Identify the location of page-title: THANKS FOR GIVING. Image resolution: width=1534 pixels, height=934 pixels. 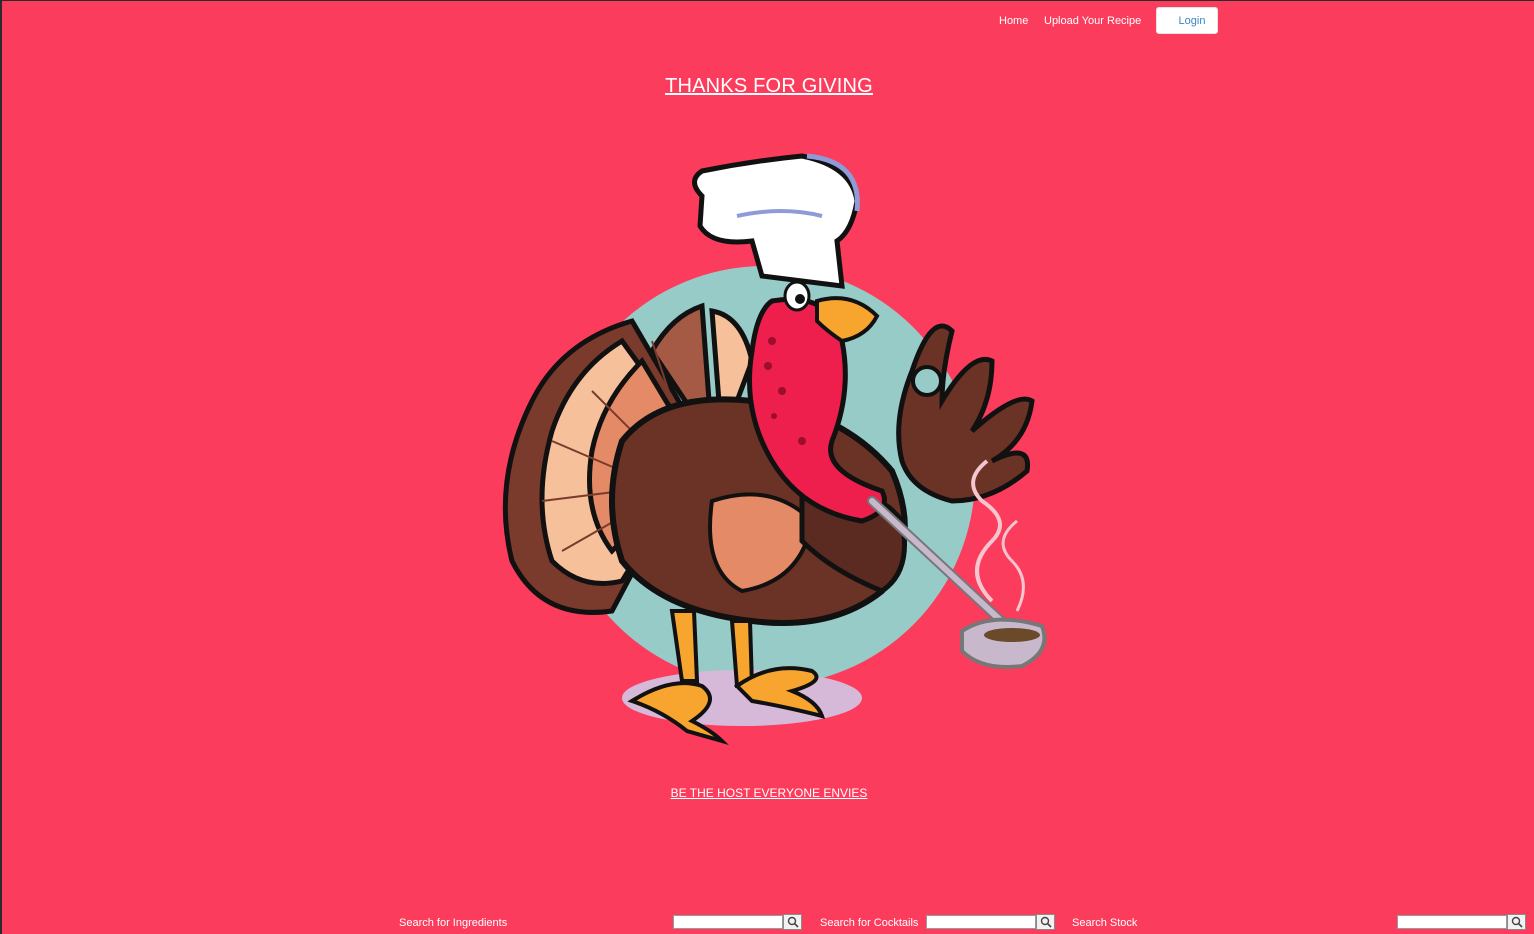
(769, 86).